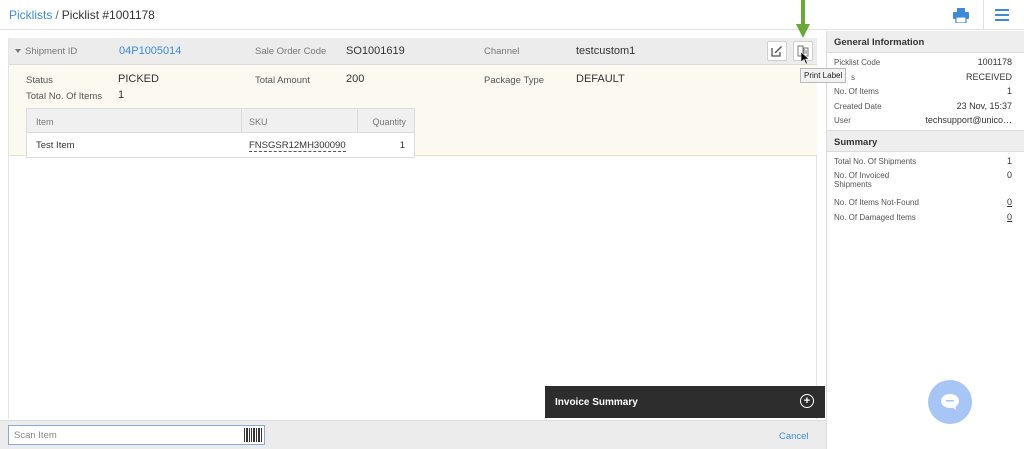 This screenshot has height=449, width=1024. Describe the element at coordinates (502, 51) in the screenshot. I see `channel-label: Channel` at that location.